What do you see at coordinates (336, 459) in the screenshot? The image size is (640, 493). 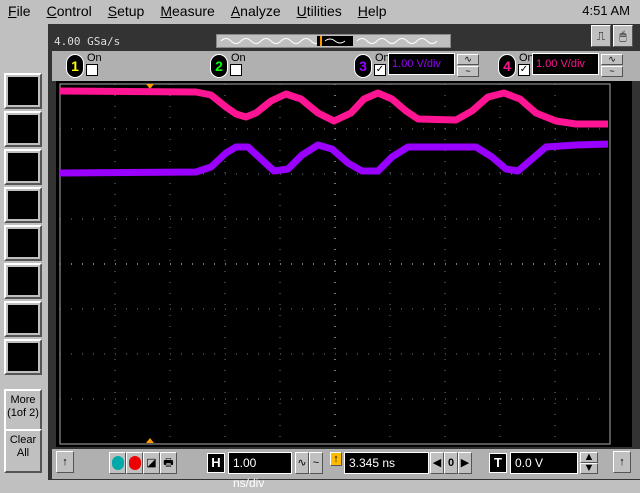 I see `delay-reference-icon: ↑` at bounding box center [336, 459].